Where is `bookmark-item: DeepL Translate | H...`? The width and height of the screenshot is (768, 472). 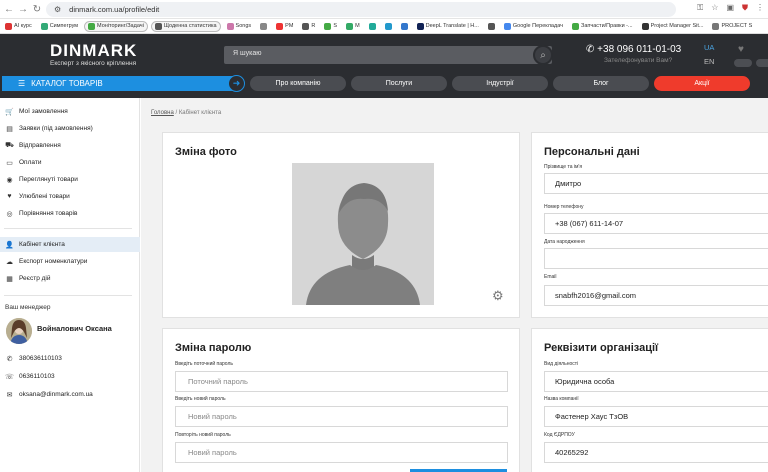 bookmark-item: DeepL Translate | H... is located at coordinates (448, 26).